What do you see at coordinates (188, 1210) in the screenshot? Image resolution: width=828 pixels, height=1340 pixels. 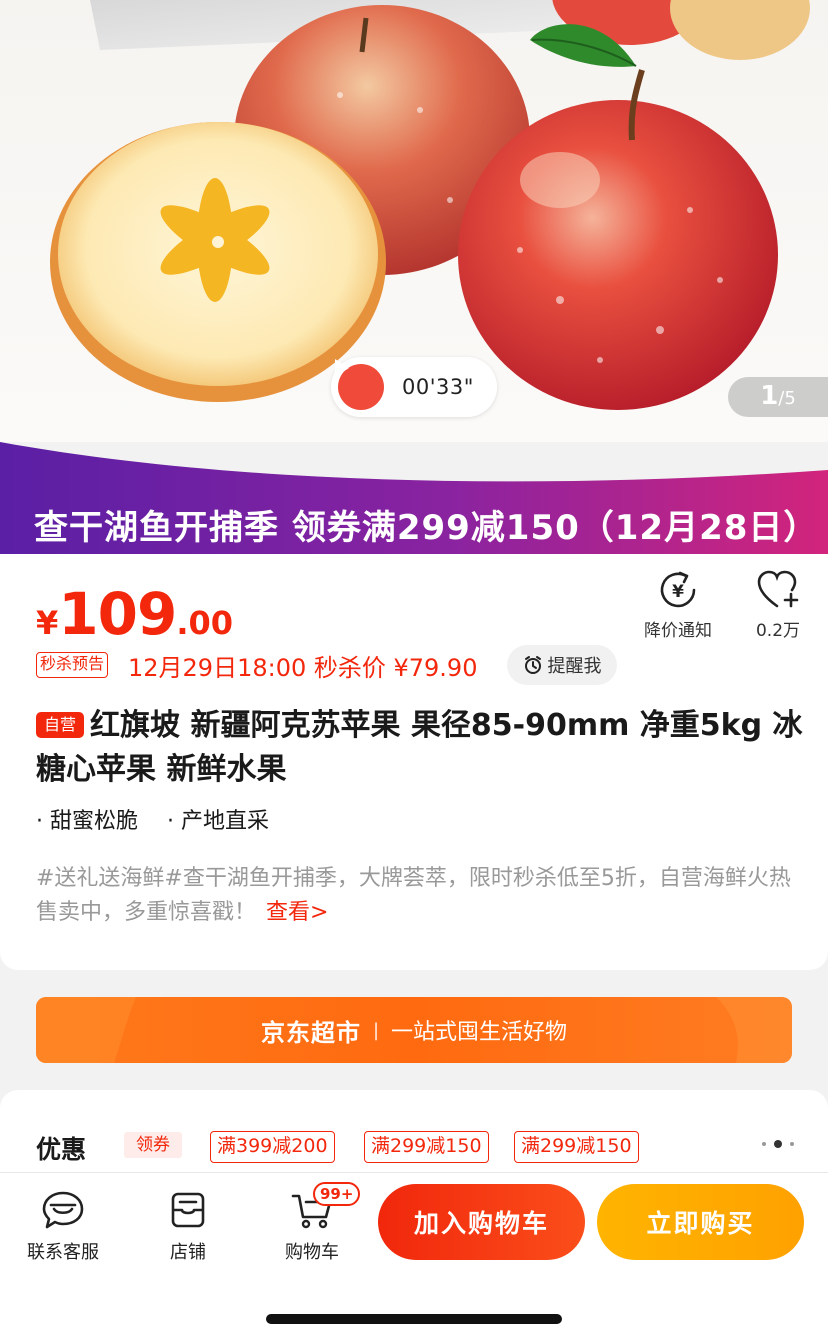 I see `shop-icon` at bounding box center [188, 1210].